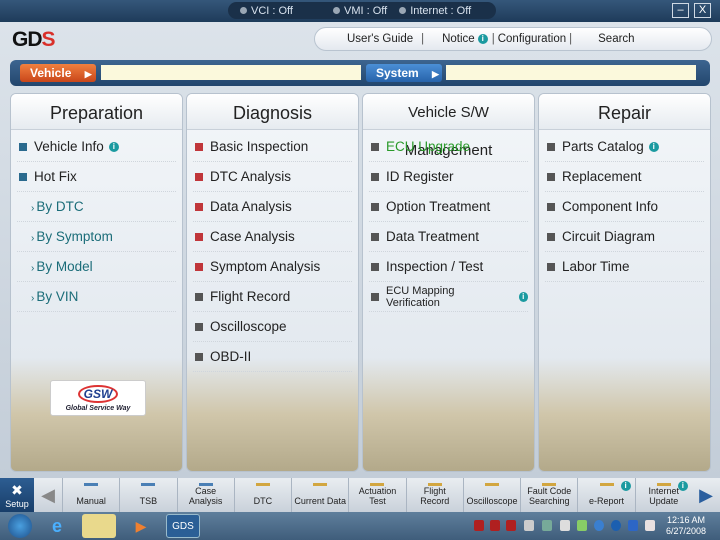  Describe the element at coordinates (428, 146) in the screenshot. I see `menu-item-label: ECU Upgrade` at that location.